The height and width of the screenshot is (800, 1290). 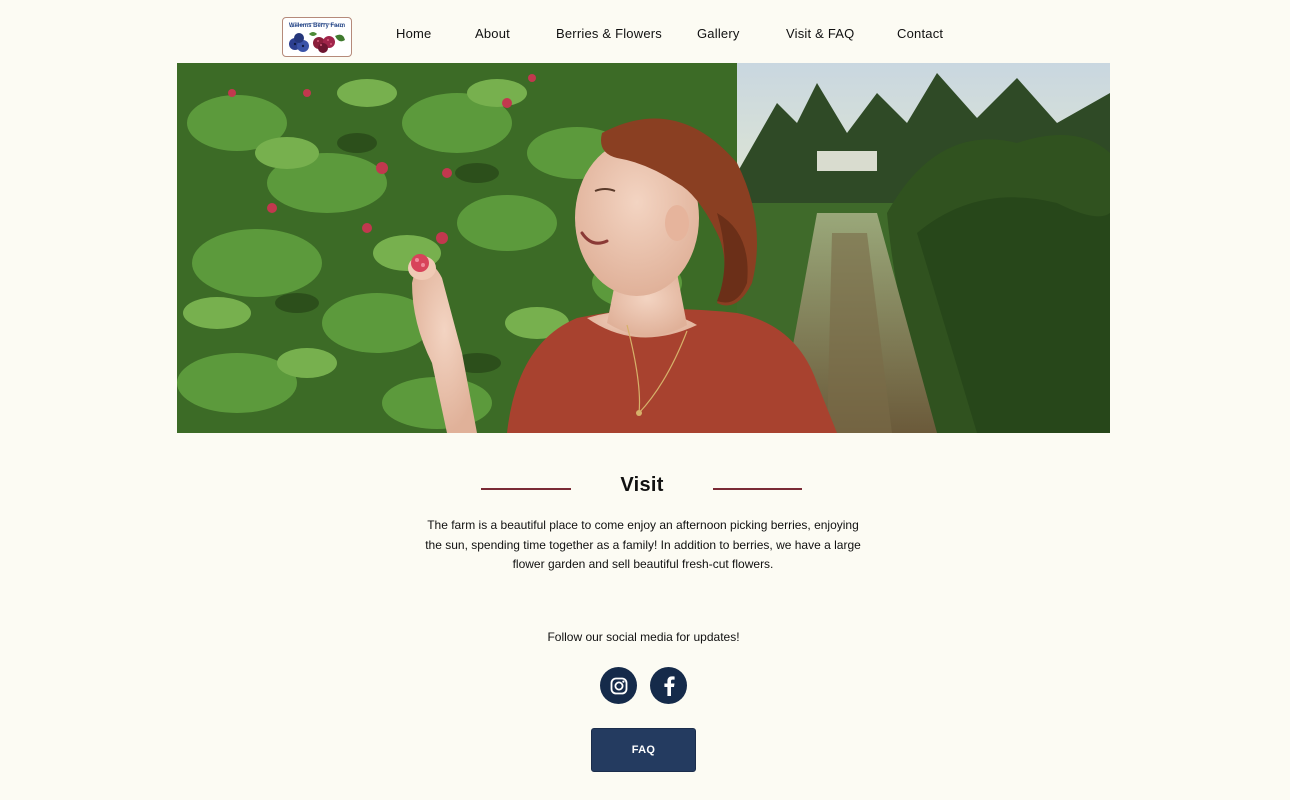 What do you see at coordinates (757, 489) in the screenshot?
I see `heading-rule-right` at bounding box center [757, 489].